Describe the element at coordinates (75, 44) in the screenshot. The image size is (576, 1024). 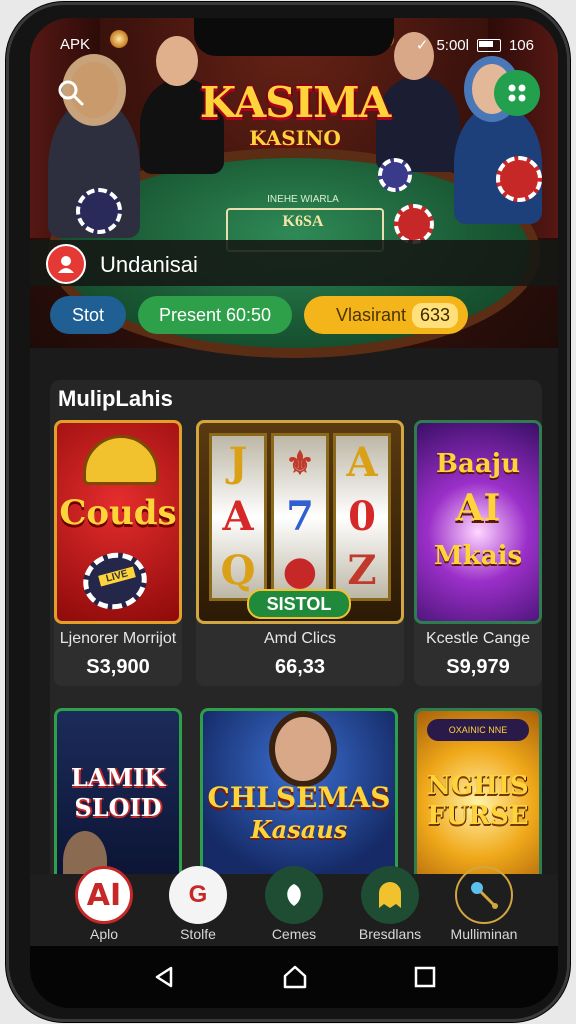
I see `status-left-text: APK` at that location.